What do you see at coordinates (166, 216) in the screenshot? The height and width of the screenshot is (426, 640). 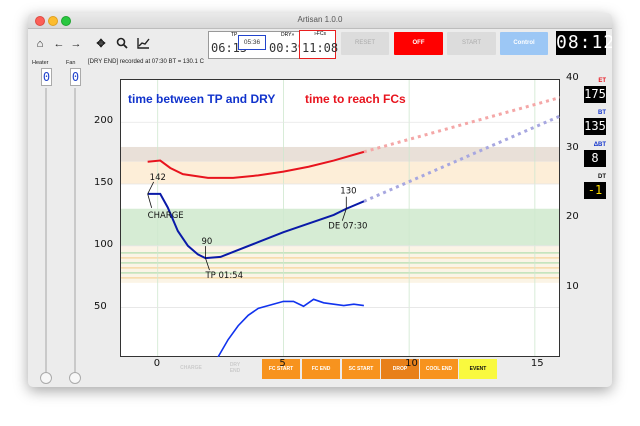 I see `charge-label: CHARGE` at bounding box center [166, 216].